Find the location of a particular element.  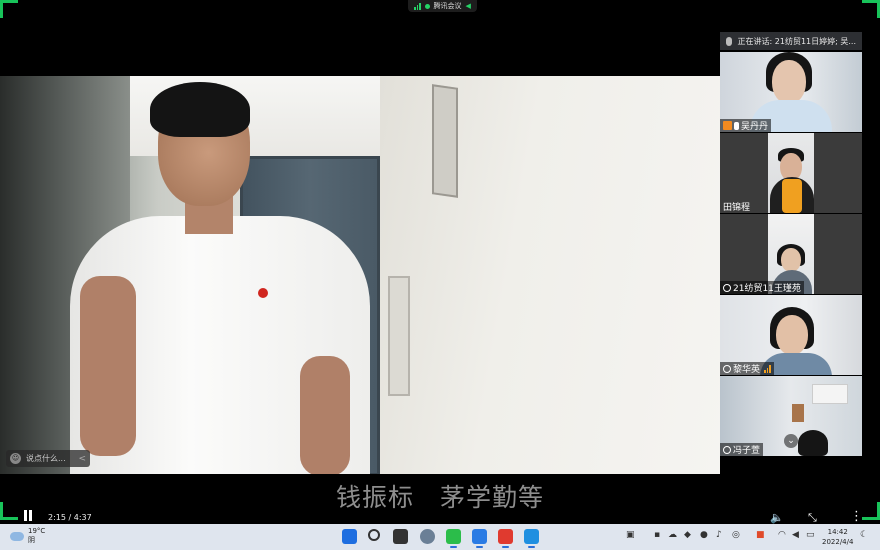

participant-name-tag: 21纺贸11王瑾苑 is located at coordinates (762, 287).